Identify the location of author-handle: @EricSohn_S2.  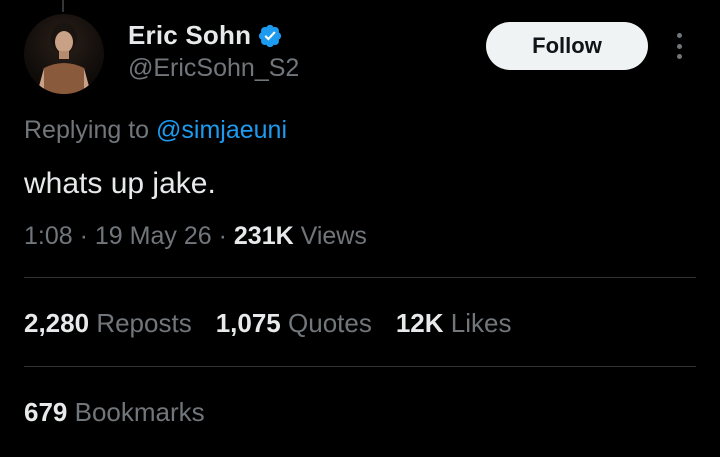
(213, 68).